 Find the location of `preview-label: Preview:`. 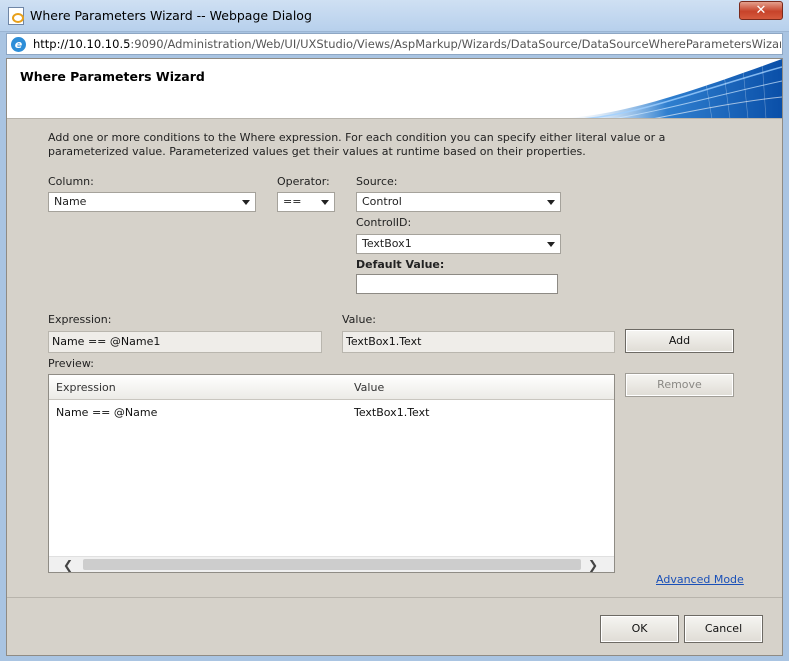

preview-label: Preview: is located at coordinates (71, 363).